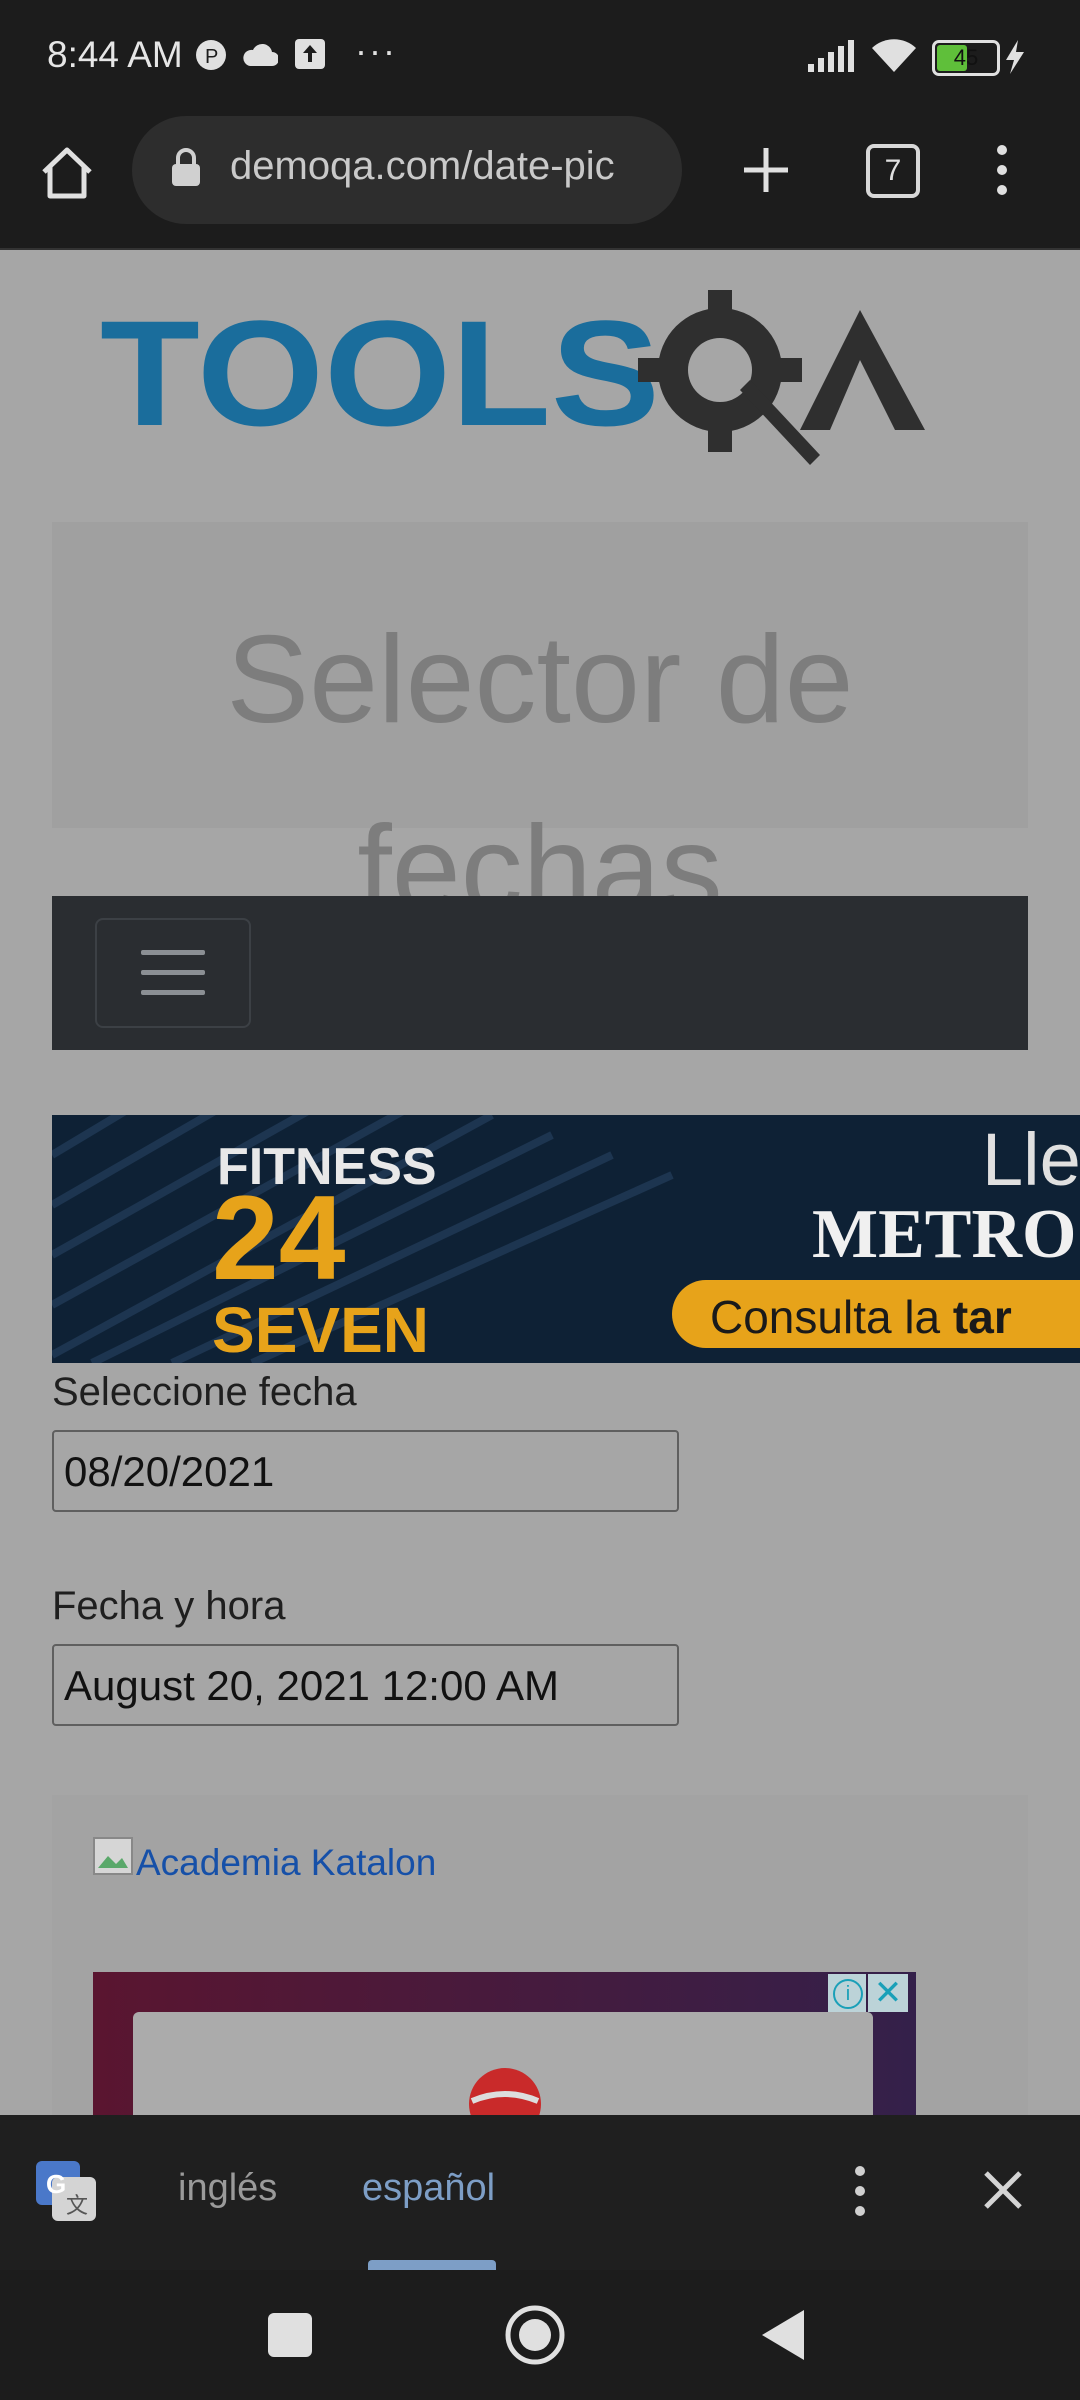 The width and height of the screenshot is (1080, 2400). Describe the element at coordinates (365, 1471) in the screenshot. I see `select-date-input: 08/20/2021` at that location.